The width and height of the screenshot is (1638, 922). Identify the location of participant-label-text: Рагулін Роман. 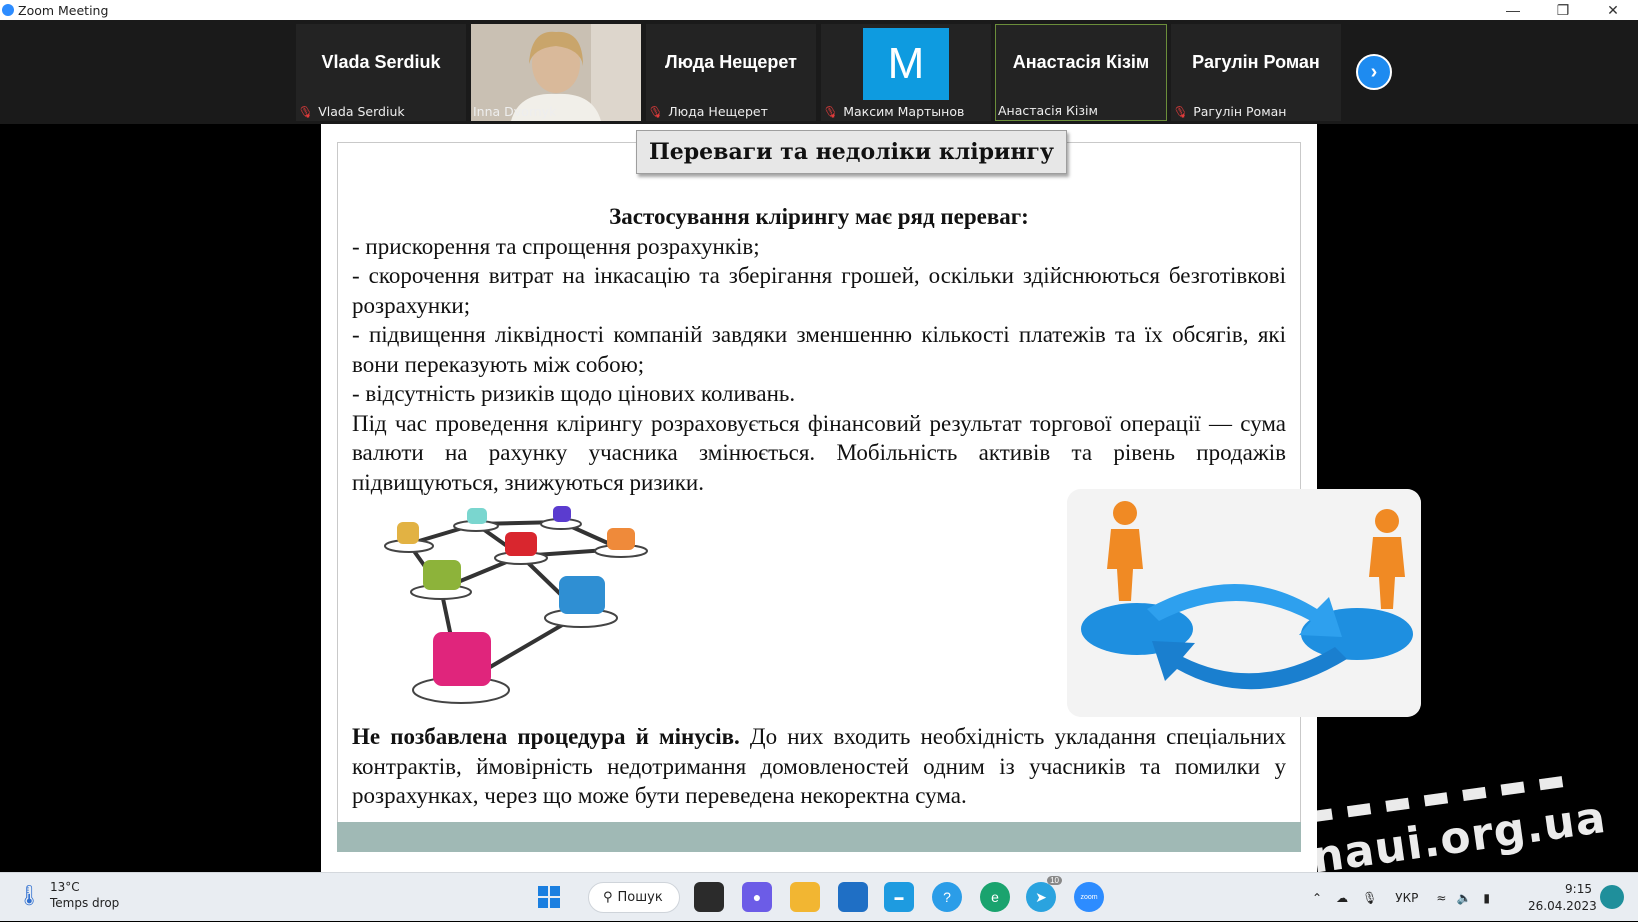
(1240, 111).